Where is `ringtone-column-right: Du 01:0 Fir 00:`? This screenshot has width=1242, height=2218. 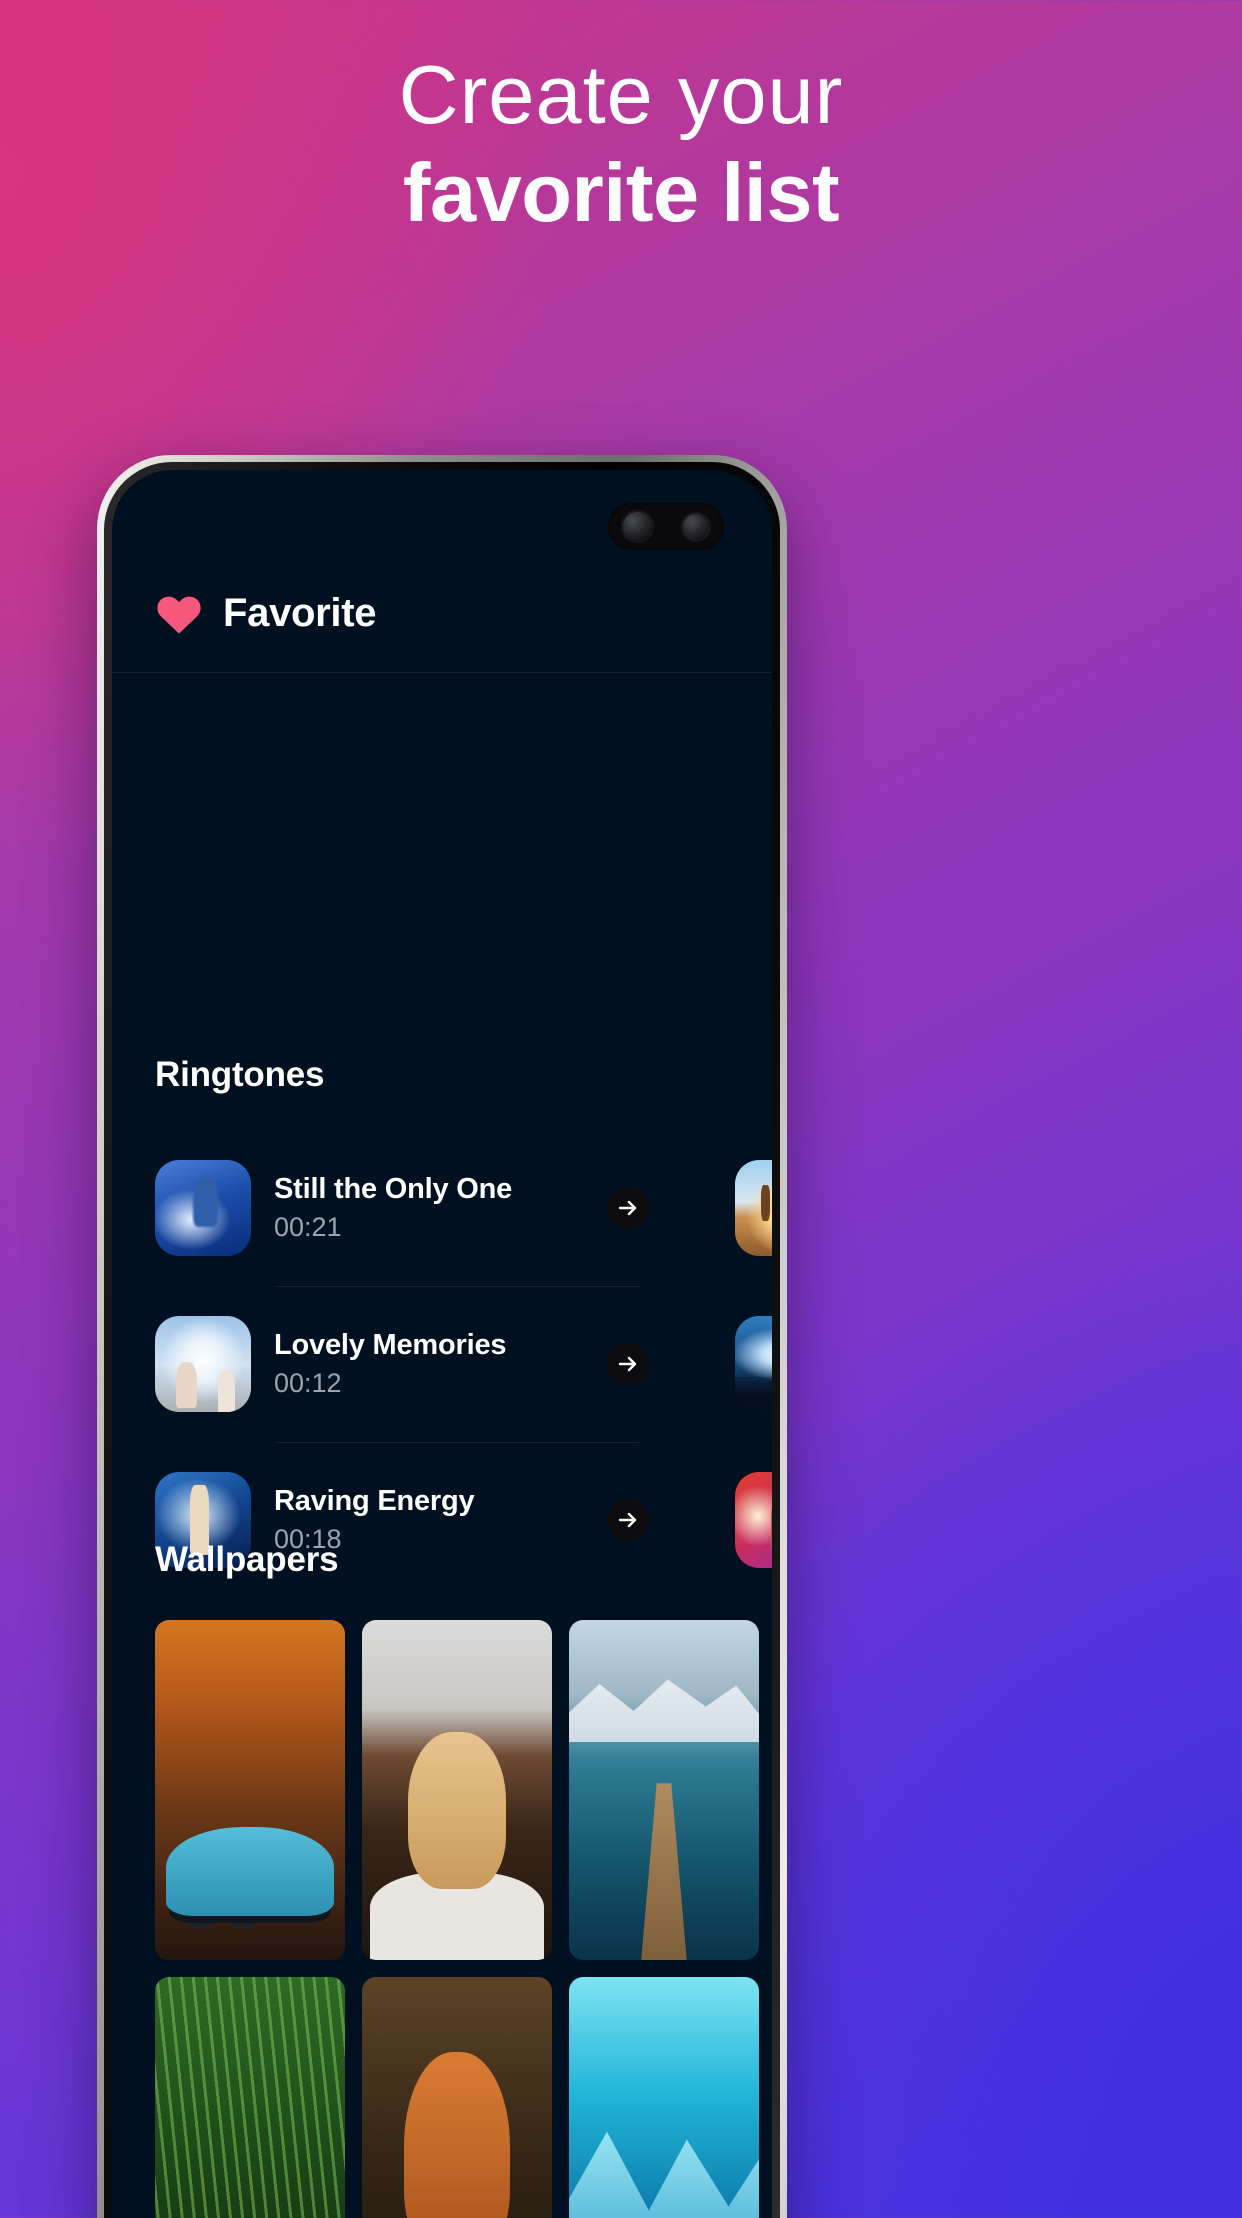 ringtone-column-right: Du 01:0 Fir 00: is located at coordinates (732, 1364).